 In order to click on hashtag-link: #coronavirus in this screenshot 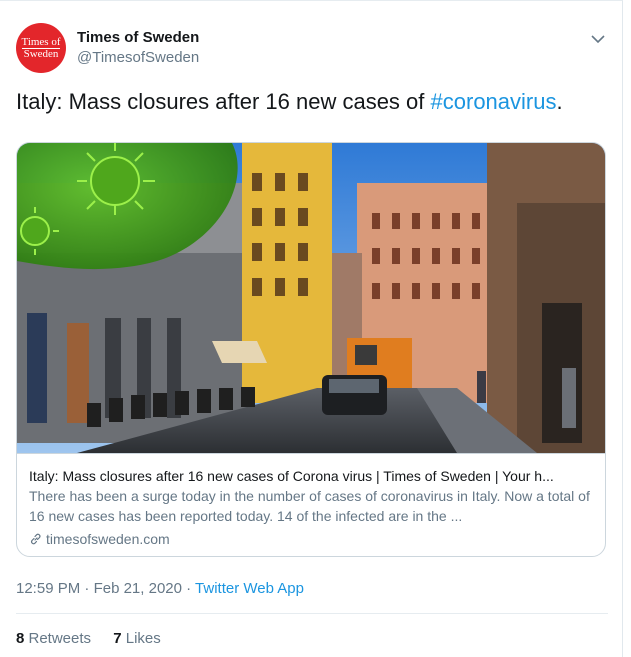, I will do `click(494, 101)`.